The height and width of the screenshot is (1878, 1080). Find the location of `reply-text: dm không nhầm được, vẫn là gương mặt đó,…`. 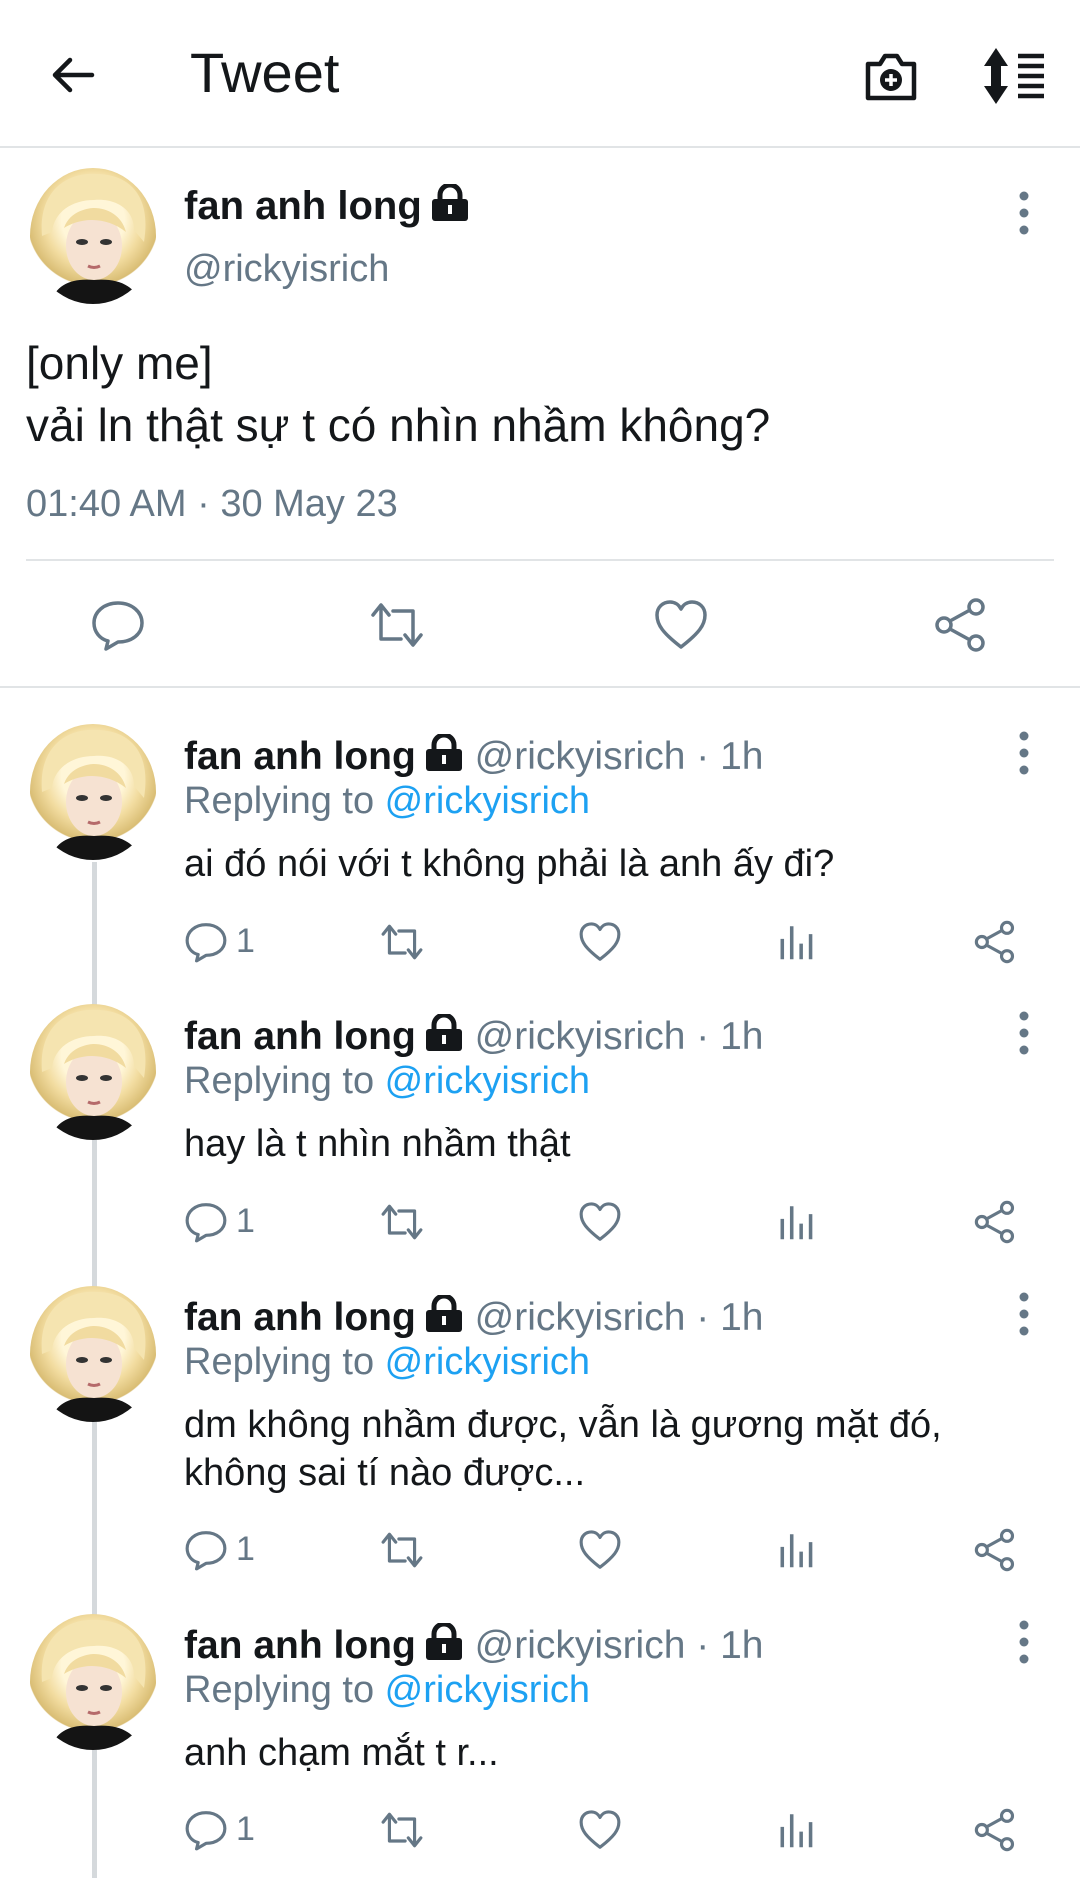

reply-text: dm không nhầm được, vẫn là gương mặt đó,… is located at coordinates (563, 1449).